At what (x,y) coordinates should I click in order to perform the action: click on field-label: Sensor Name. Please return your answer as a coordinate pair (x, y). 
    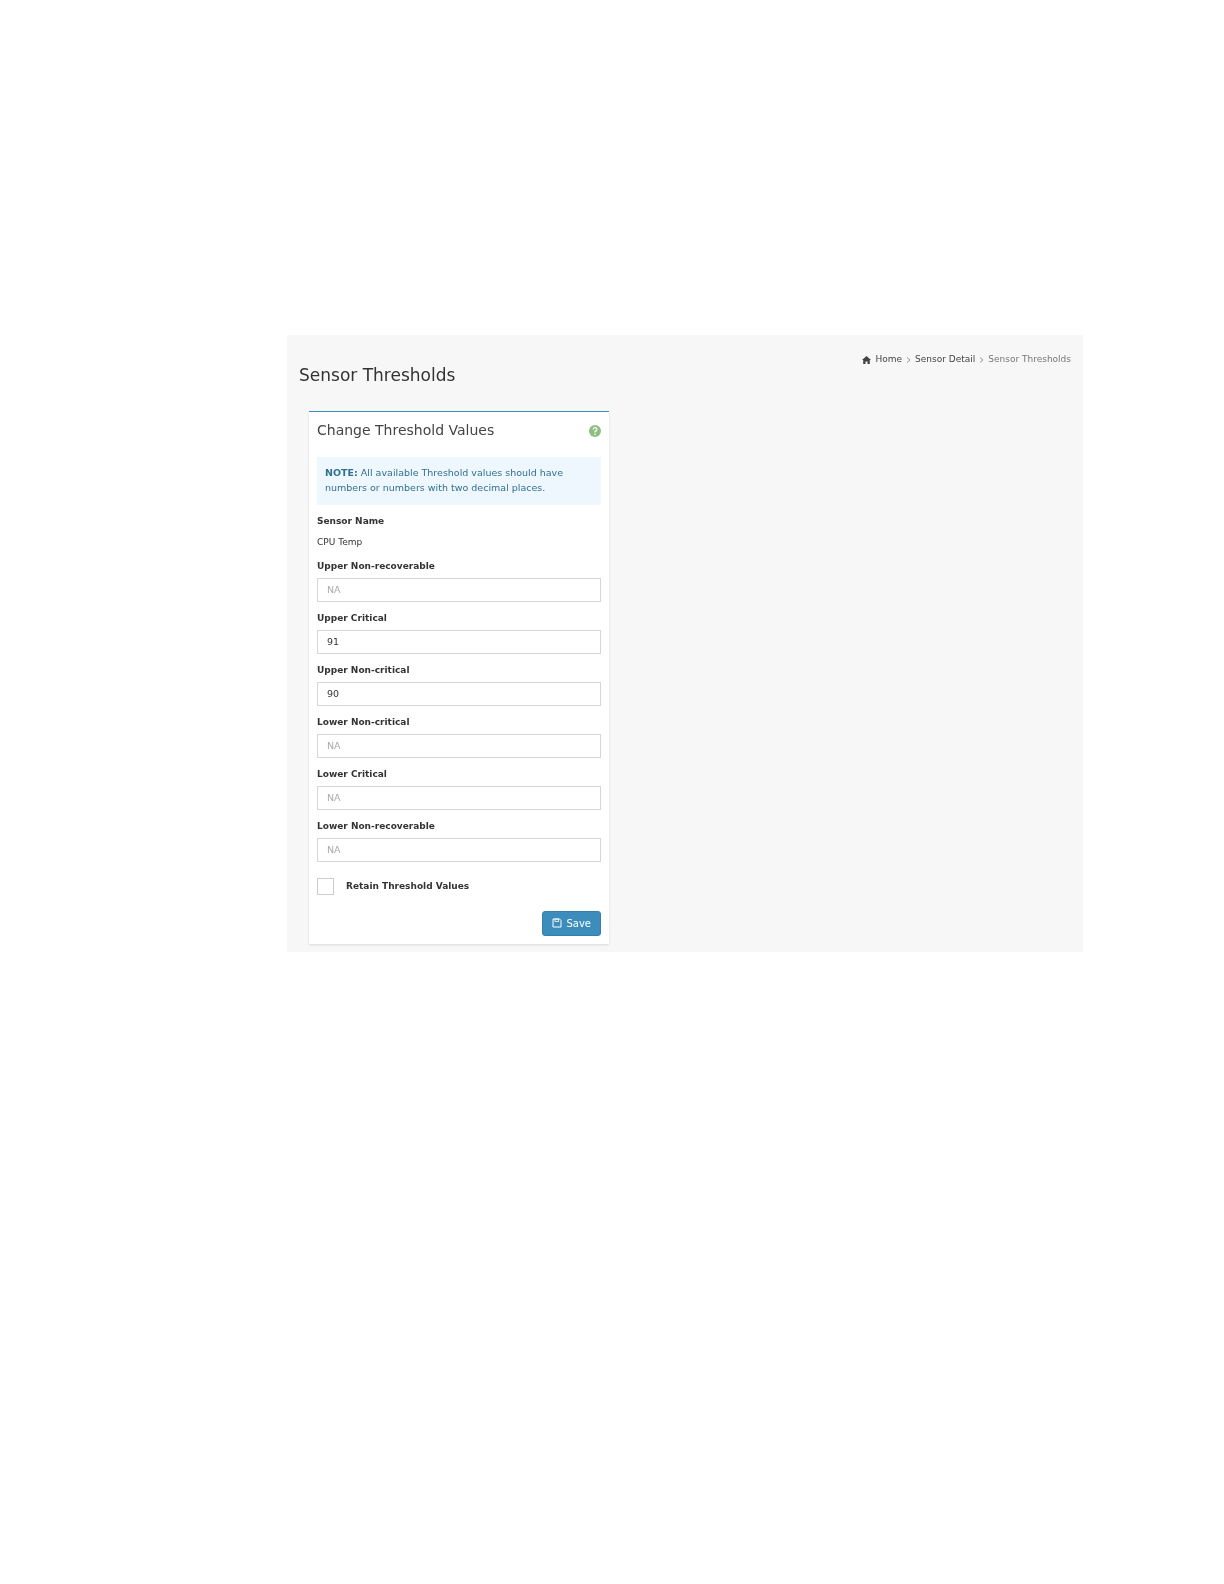
    Looking at the image, I should click on (351, 521).